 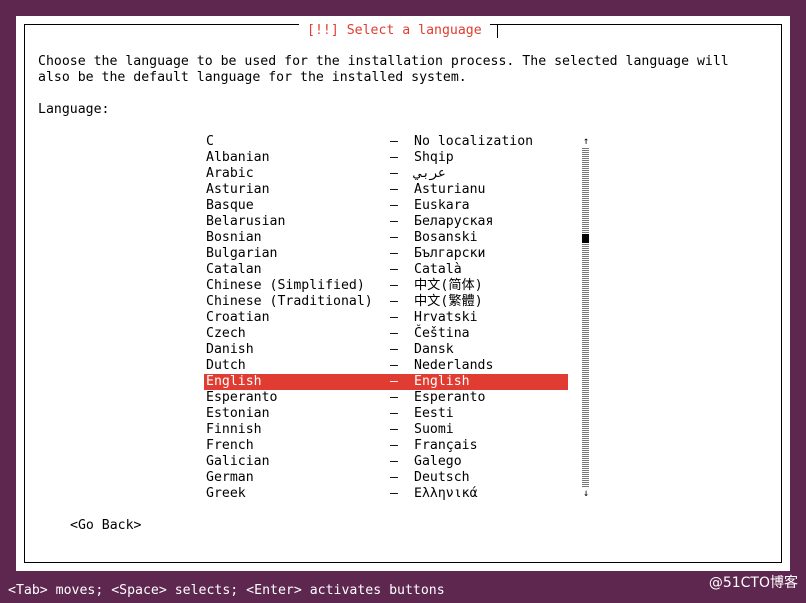 I want to click on language-list-scrollbar: ↑ ↓, so click(x=586, y=318).